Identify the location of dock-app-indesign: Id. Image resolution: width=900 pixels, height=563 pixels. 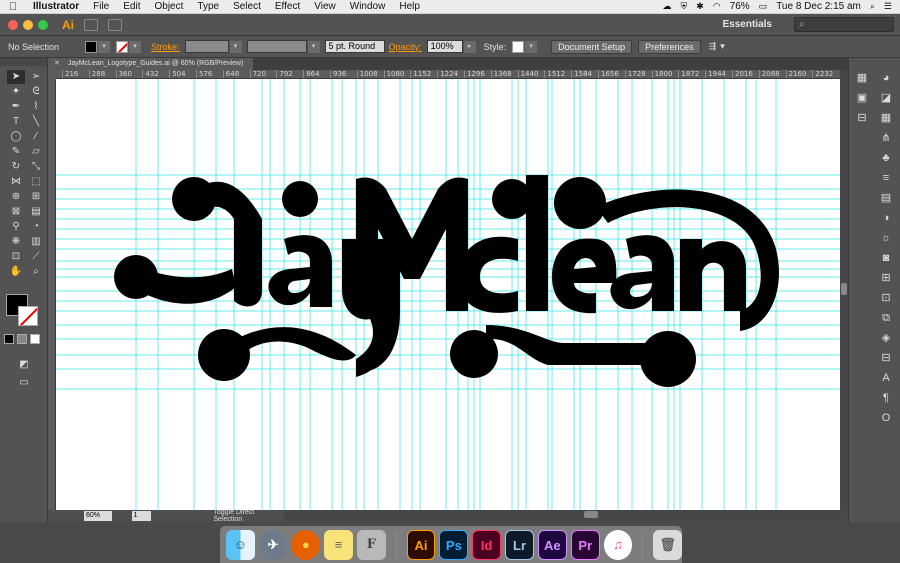
(487, 544).